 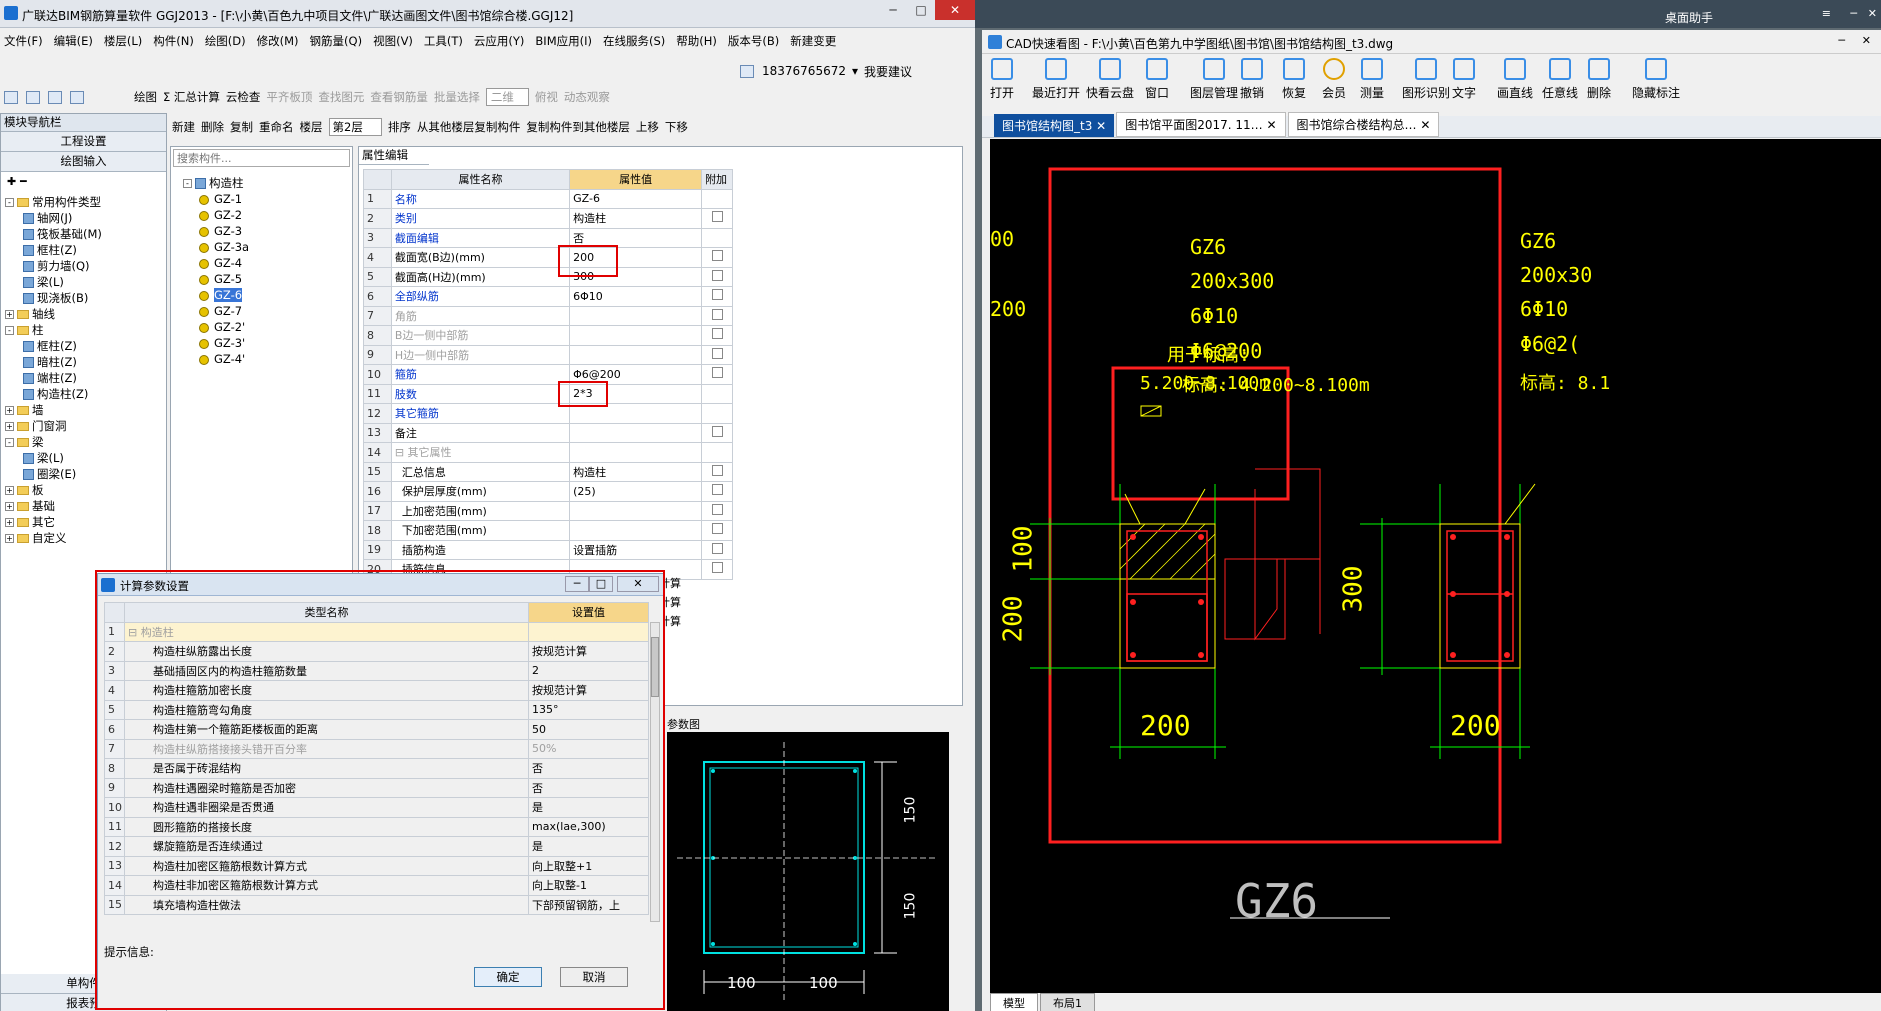 What do you see at coordinates (1014, 1002) in the screenshot?
I see `tab-model: 模型` at bounding box center [1014, 1002].